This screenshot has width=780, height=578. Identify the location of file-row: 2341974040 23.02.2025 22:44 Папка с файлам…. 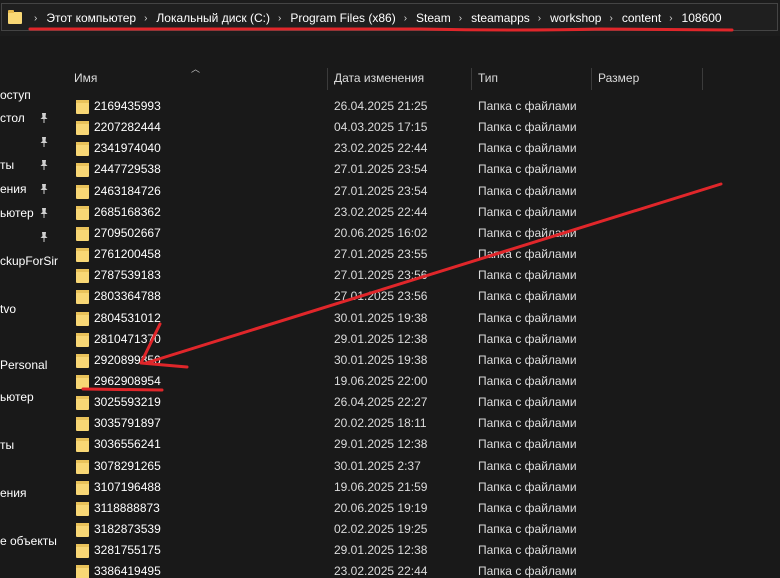
(419, 148).